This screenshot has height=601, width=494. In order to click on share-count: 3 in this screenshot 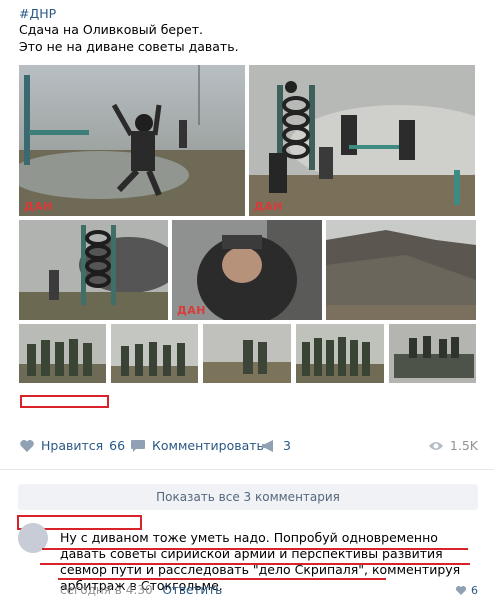, I will do `click(287, 445)`.